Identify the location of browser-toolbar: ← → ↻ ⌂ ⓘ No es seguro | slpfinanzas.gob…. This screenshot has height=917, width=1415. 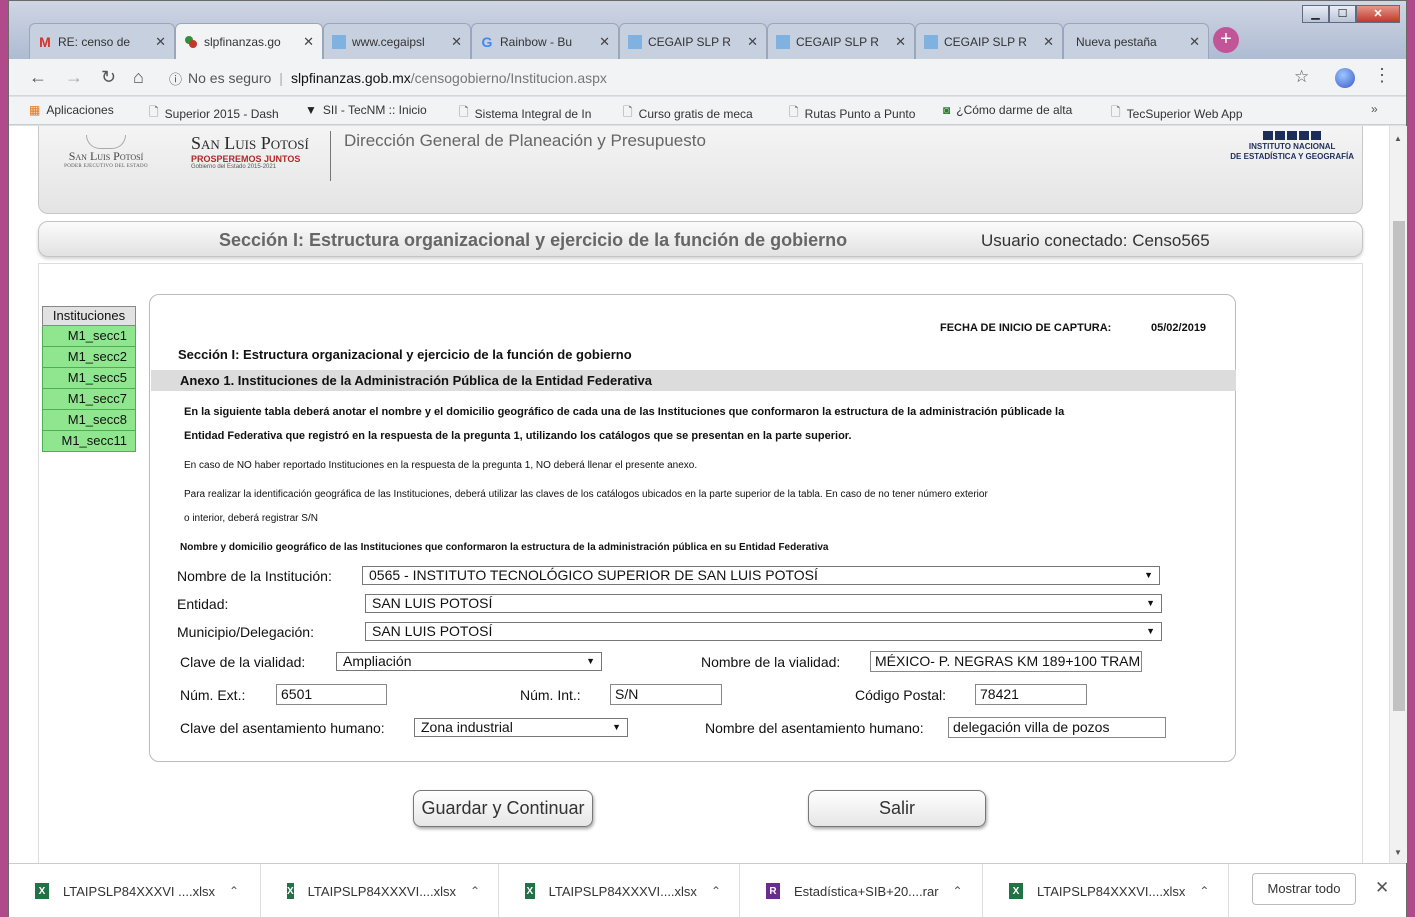
(707, 77).